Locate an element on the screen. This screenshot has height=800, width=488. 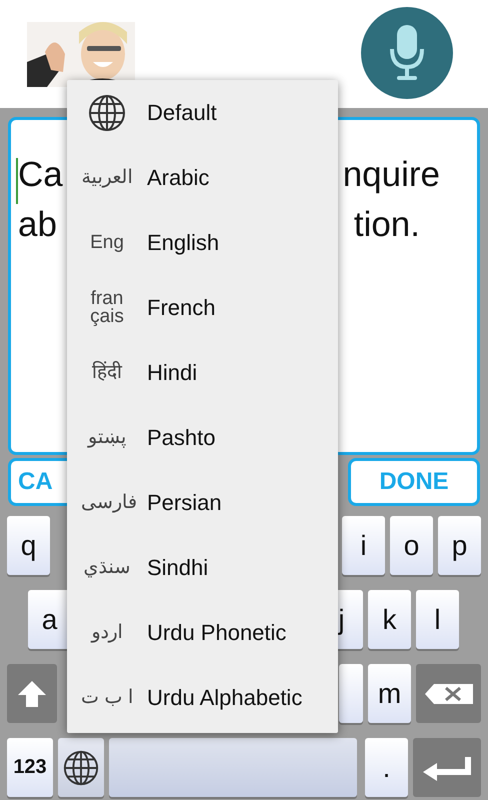
menu-item: Pashto is located at coordinates (181, 437).